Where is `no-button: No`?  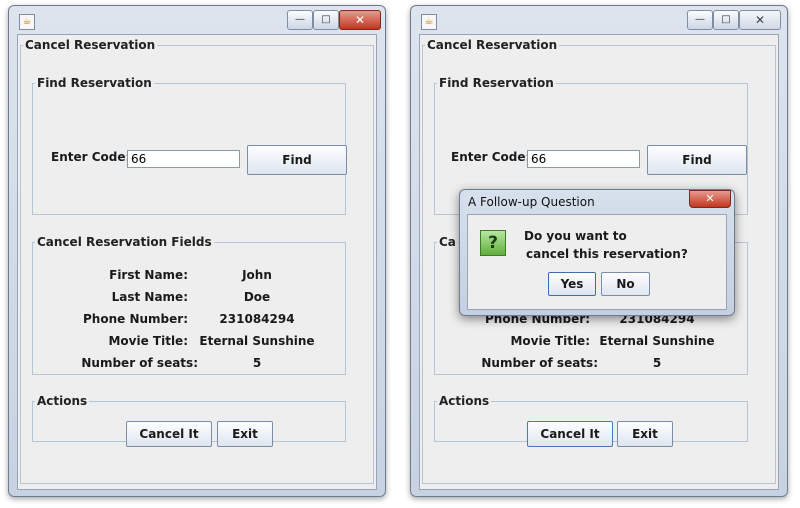 no-button: No is located at coordinates (625, 284).